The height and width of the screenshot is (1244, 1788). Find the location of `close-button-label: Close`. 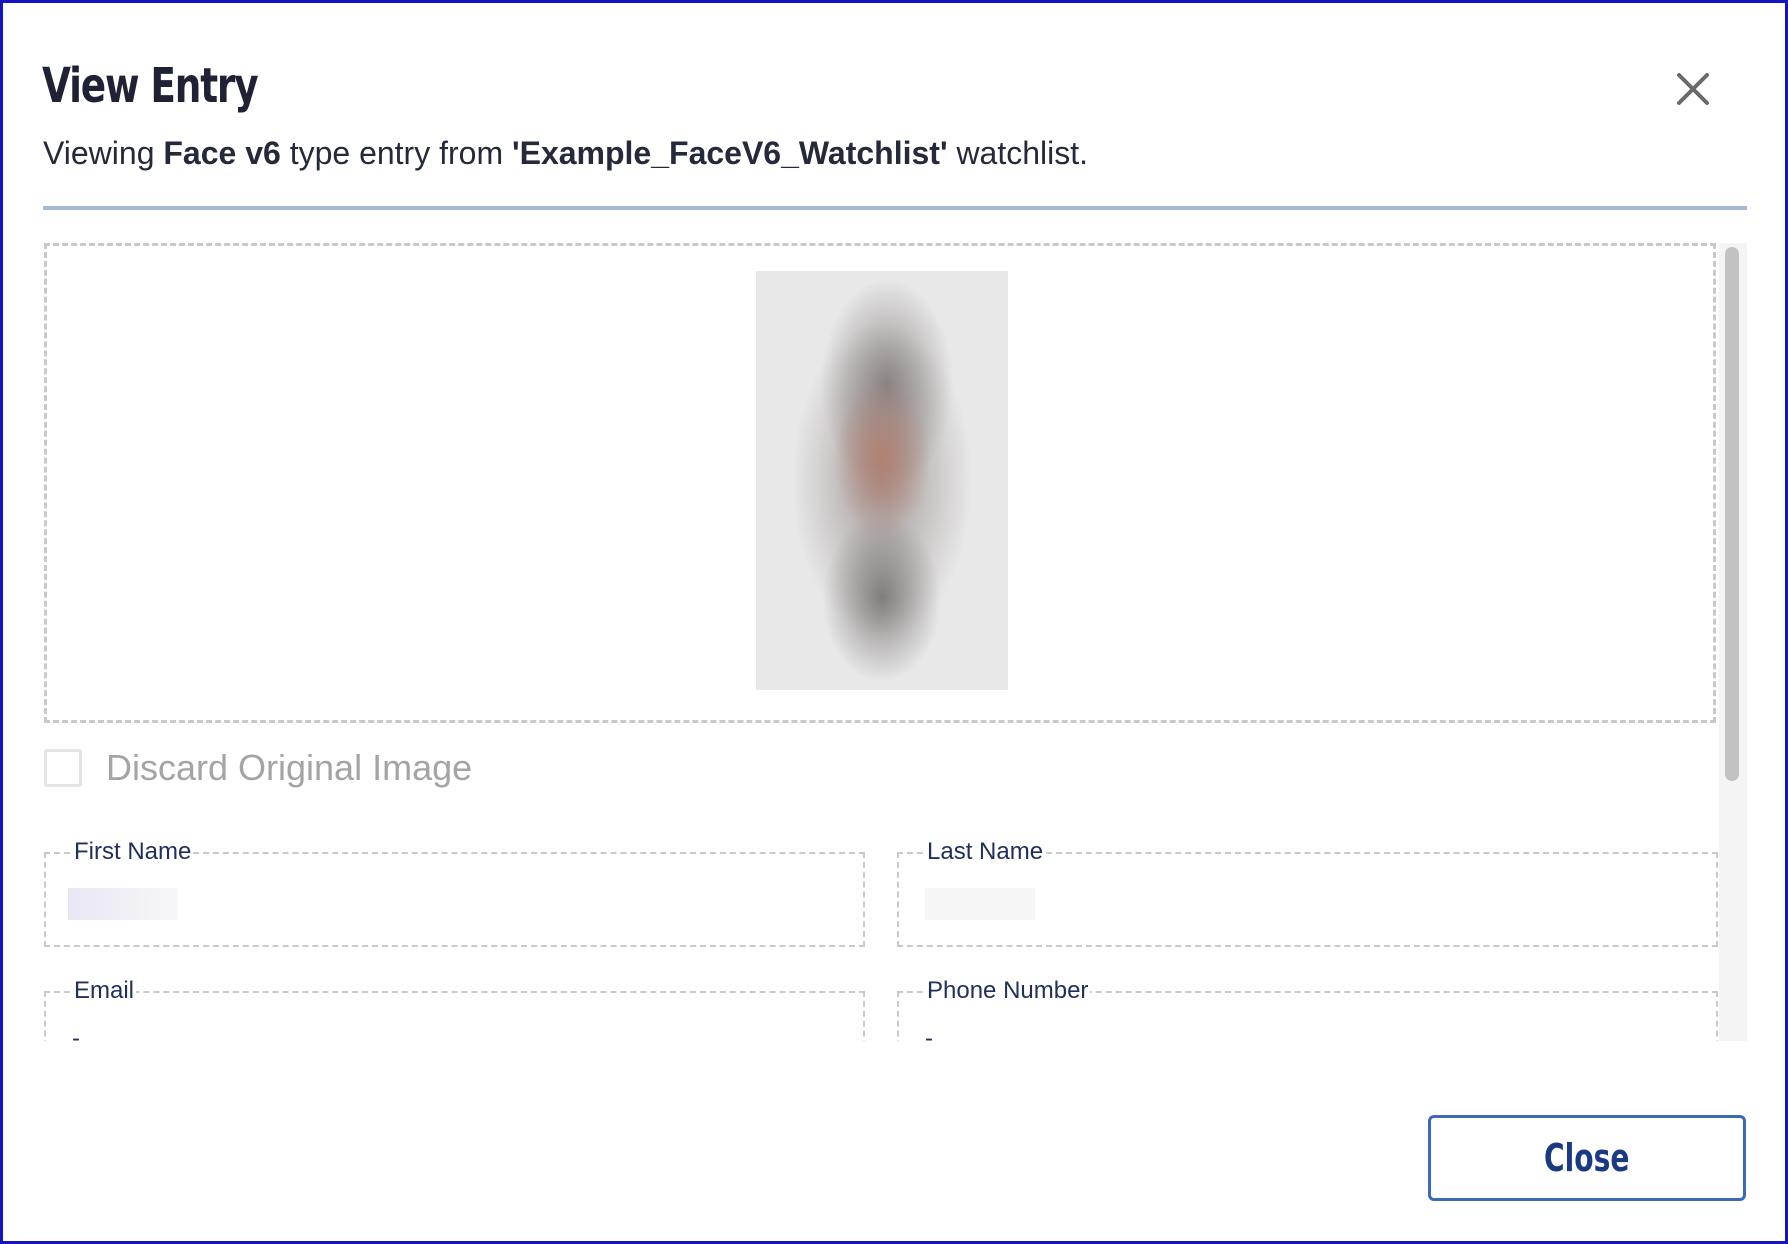

close-button-label: Close is located at coordinates (1587, 1158).